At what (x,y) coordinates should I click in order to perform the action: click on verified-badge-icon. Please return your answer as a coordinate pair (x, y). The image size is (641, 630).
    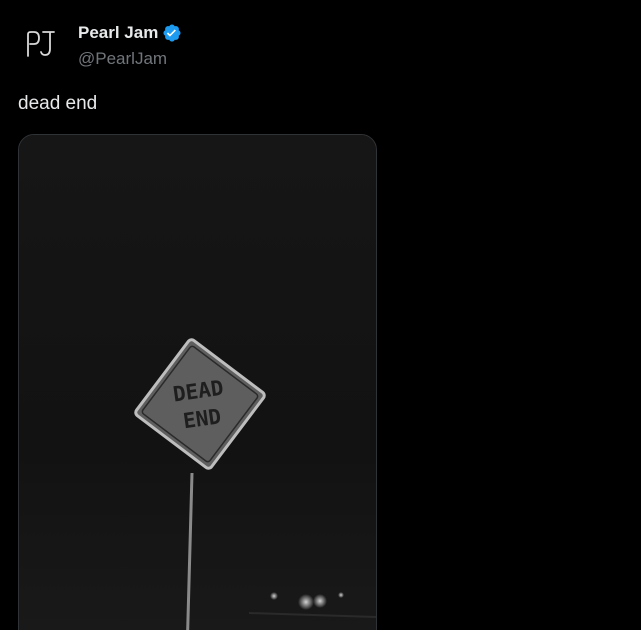
    Looking at the image, I should click on (172, 33).